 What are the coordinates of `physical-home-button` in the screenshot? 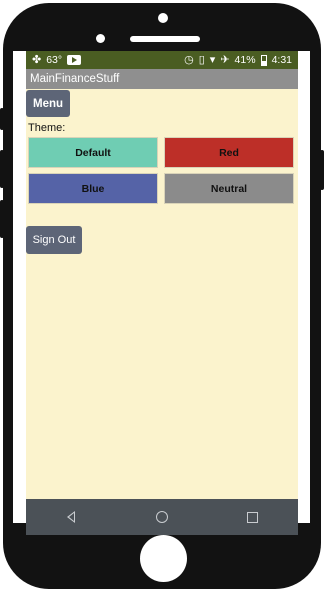 It's located at (163, 558).